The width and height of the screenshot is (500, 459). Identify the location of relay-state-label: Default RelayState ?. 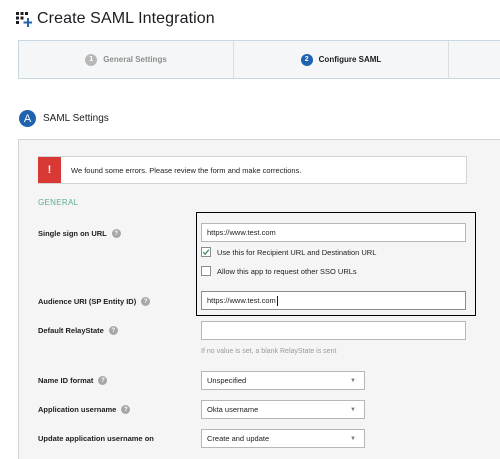
(78, 330).